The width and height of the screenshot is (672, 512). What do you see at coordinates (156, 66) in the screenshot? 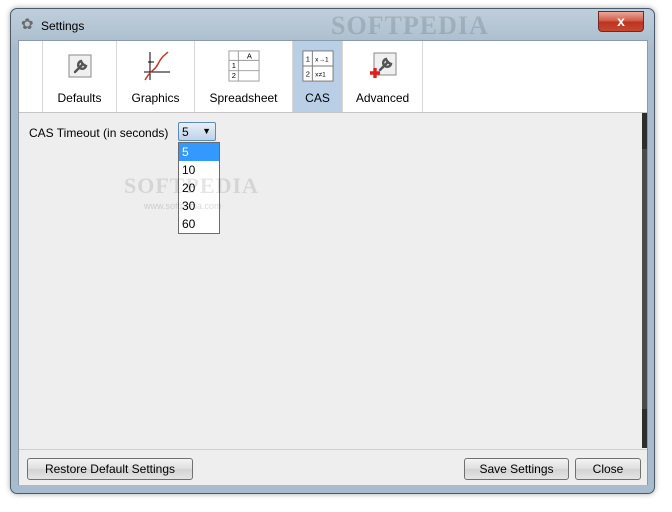
I see `graph-icon` at bounding box center [156, 66].